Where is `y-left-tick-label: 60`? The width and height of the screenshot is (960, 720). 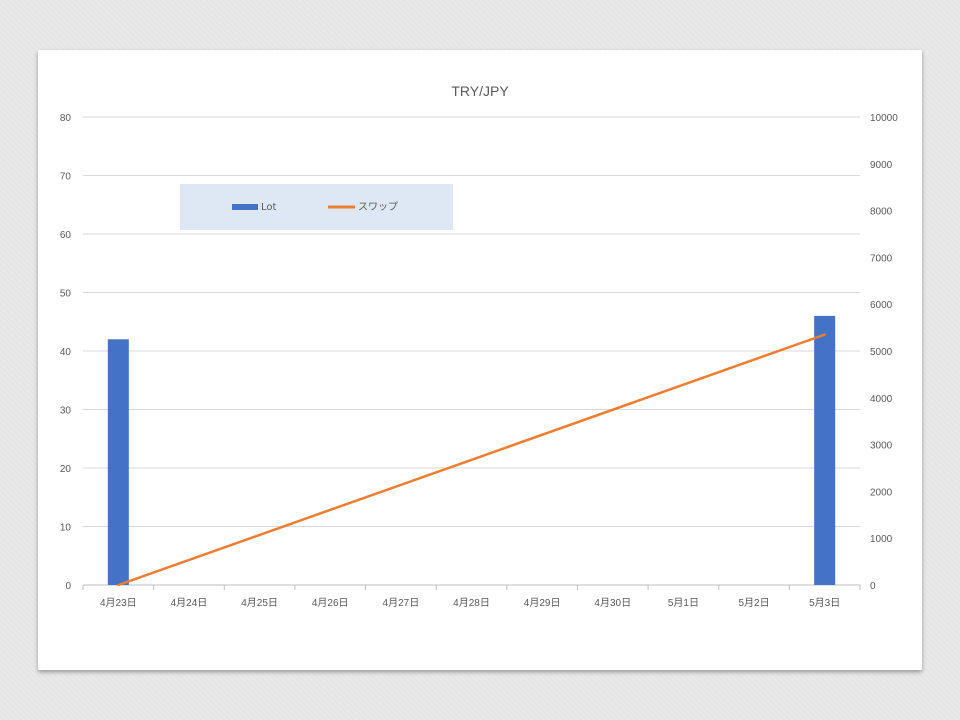 y-left-tick-label: 60 is located at coordinates (66, 235).